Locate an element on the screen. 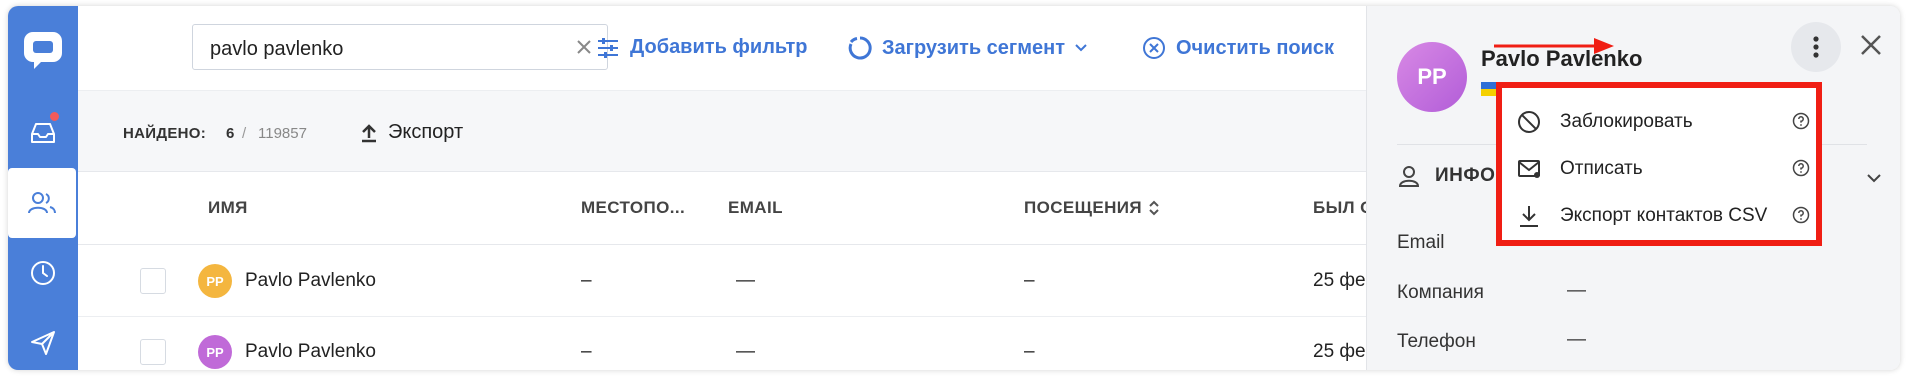 This screenshot has width=1908, height=378. chat-logo-icon is located at coordinates (43, 50).